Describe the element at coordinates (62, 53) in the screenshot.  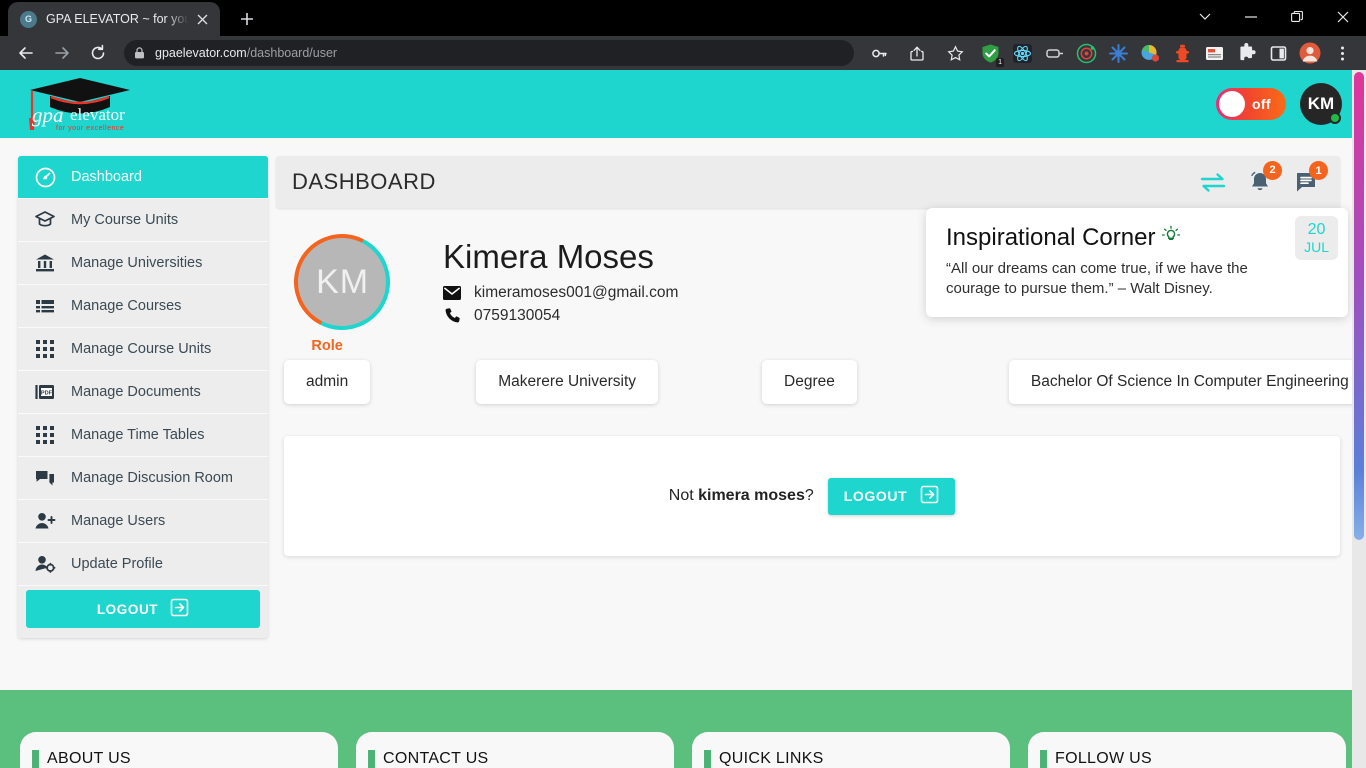
I see `forward-icon` at that location.